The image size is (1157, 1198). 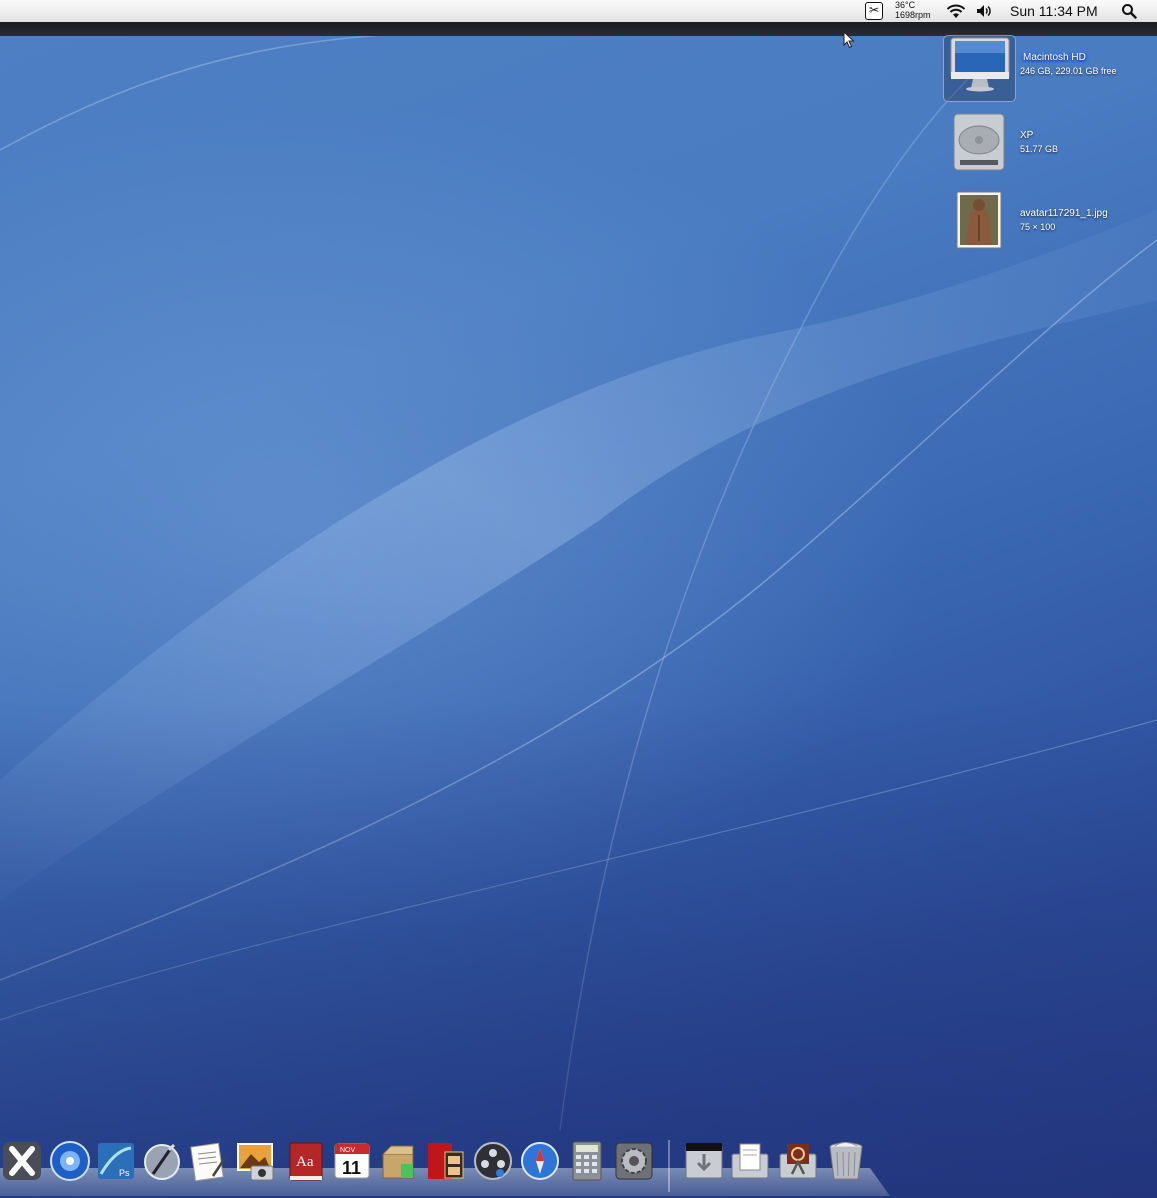 What do you see at coordinates (578, 11) in the screenshot?
I see `menu-bar: ✂ 36°C 1698rpm Sun 11:34 PM` at bounding box center [578, 11].